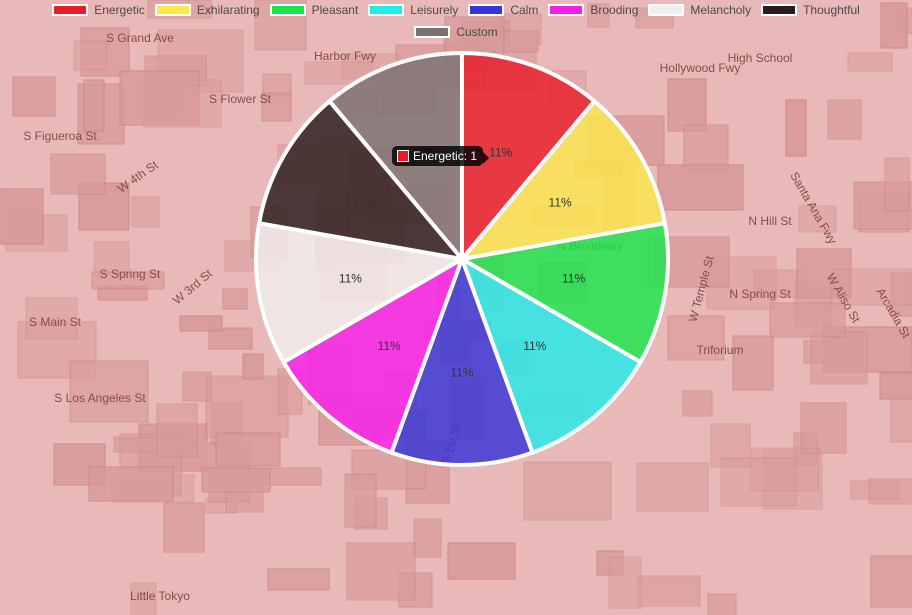 This screenshot has width=912, height=615. I want to click on tooltip-label: Energetic: 1, so click(445, 156).